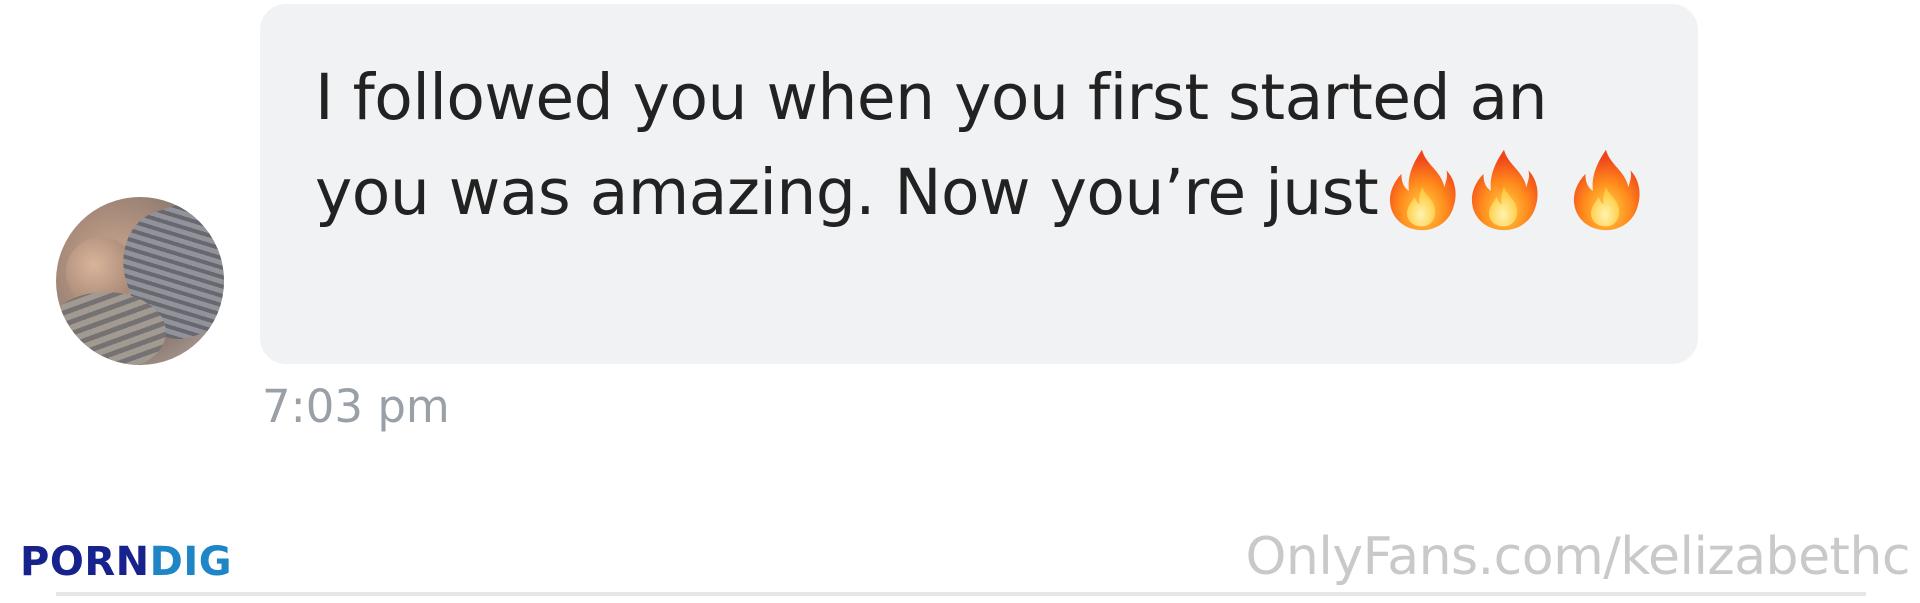  Describe the element at coordinates (85, 562) in the screenshot. I see `watermark-logo-part1: PORN` at that location.